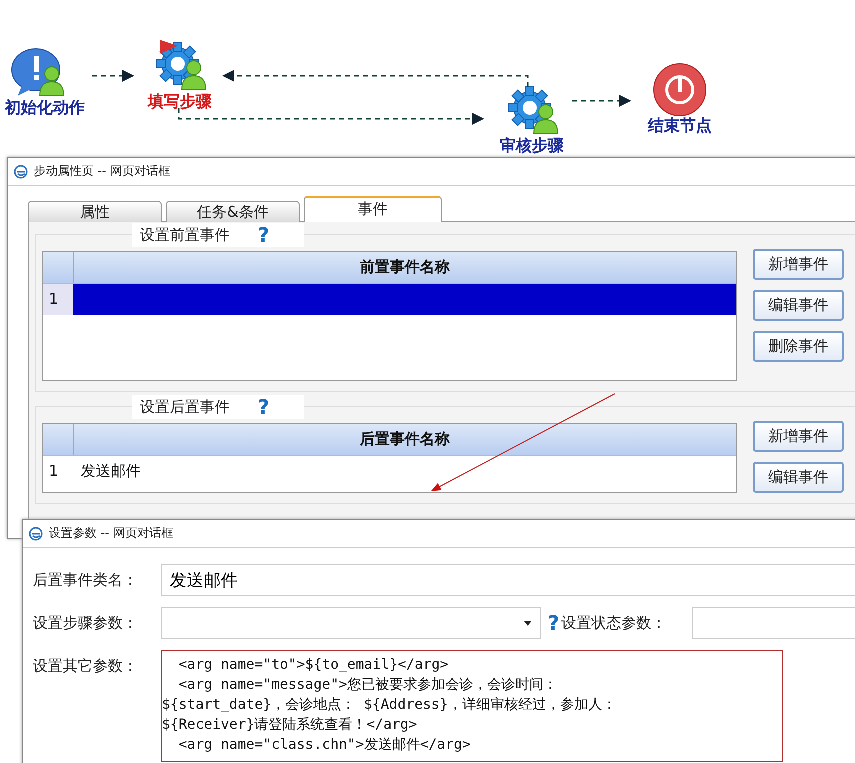  Describe the element at coordinates (58, 299) in the screenshot. I see `row-number: 1` at that location.